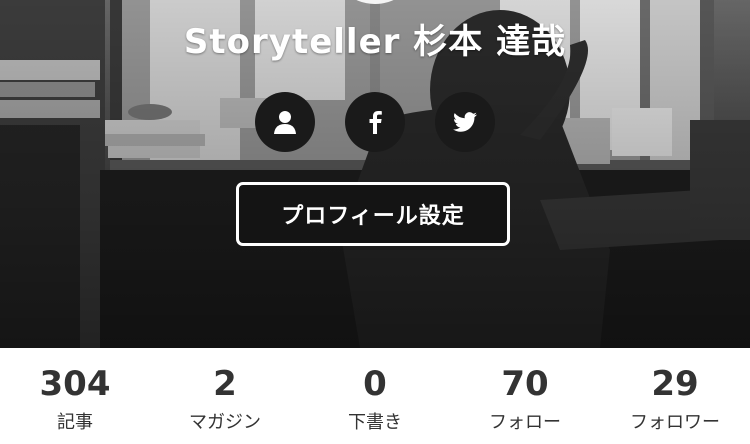 This screenshot has width=750, height=444. I want to click on profile-link-button, so click(285, 122).